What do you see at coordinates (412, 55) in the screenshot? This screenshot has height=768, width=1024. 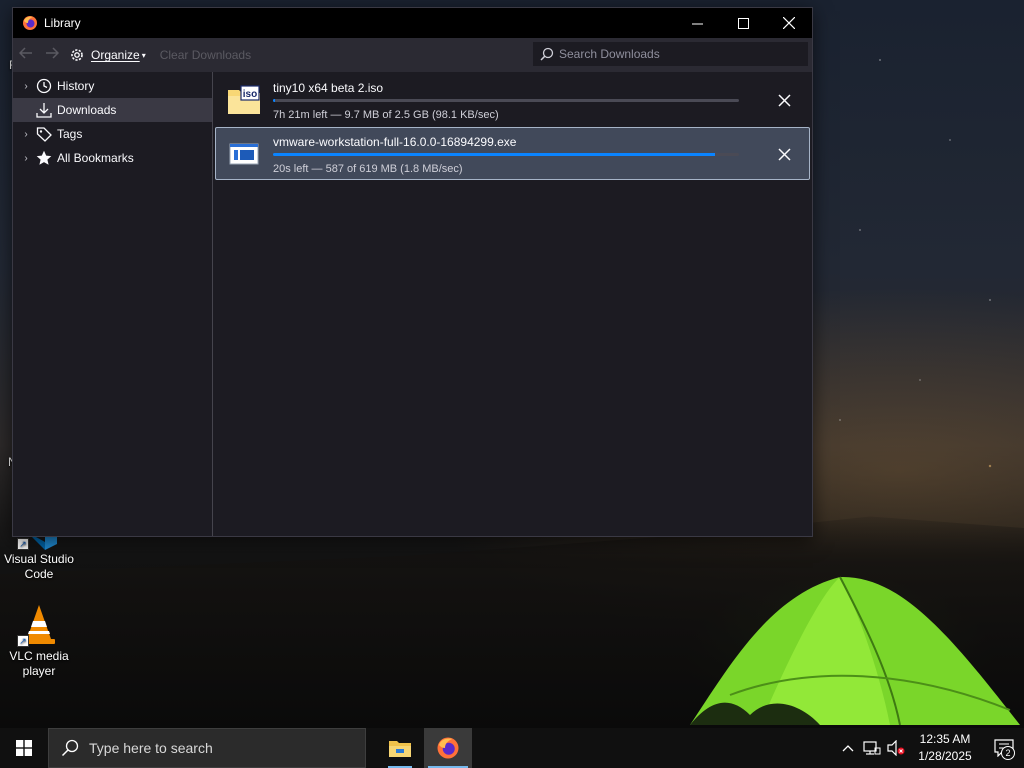 I see `library-toolbar: Organize ▾ Clear Downloads` at bounding box center [412, 55].